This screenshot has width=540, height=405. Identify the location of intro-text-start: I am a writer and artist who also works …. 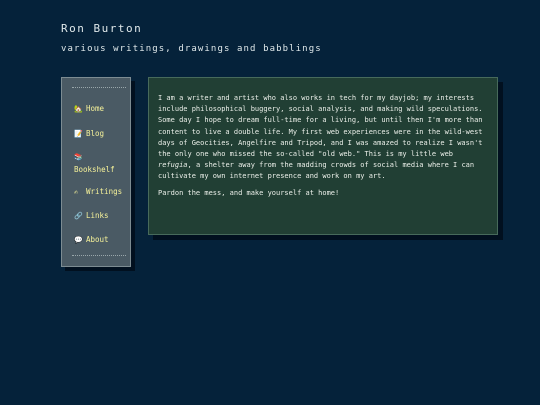
(320, 126).